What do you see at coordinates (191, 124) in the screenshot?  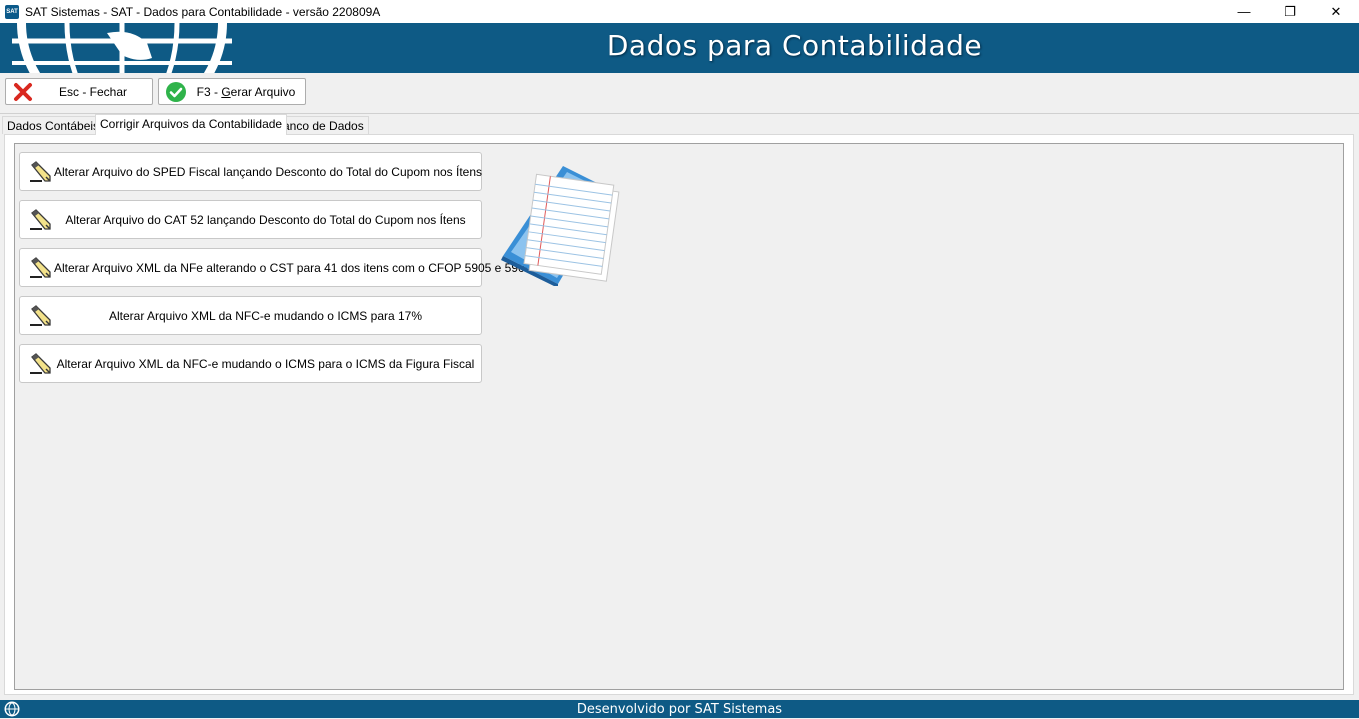 I see `tab-corrigir-arquivos: Corrigir Arquivos da Contabilidade` at bounding box center [191, 124].